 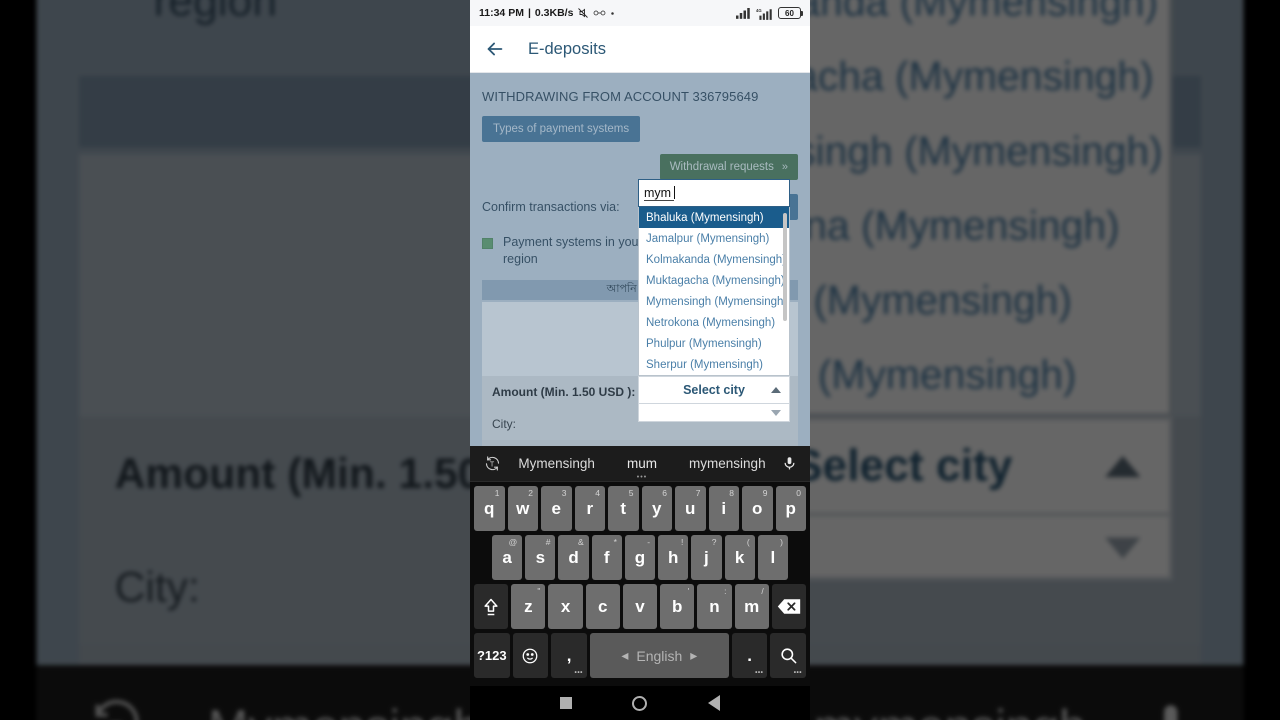 What do you see at coordinates (599, 13) in the screenshot?
I see `glasses-icon` at bounding box center [599, 13].